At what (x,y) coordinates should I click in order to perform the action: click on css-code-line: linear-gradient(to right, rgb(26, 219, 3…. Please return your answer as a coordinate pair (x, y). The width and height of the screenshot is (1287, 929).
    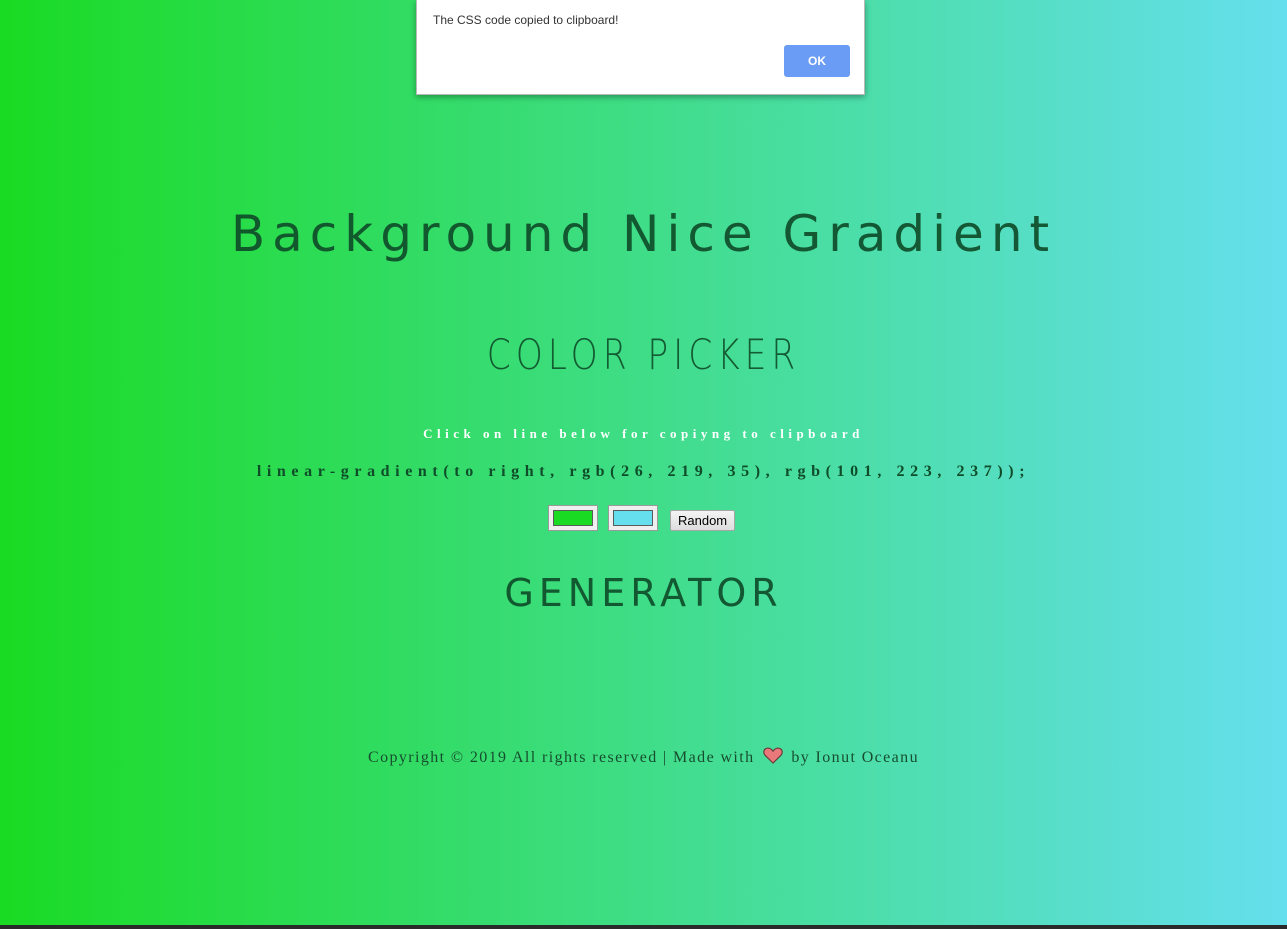
    Looking at the image, I should click on (643, 472).